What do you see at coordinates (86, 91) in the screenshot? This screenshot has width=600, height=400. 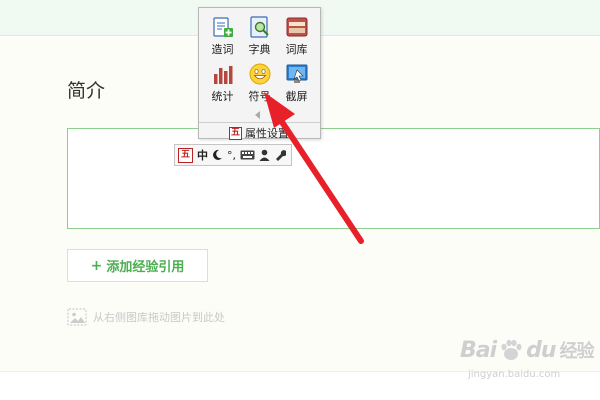 I see `section-title: 简介` at bounding box center [86, 91].